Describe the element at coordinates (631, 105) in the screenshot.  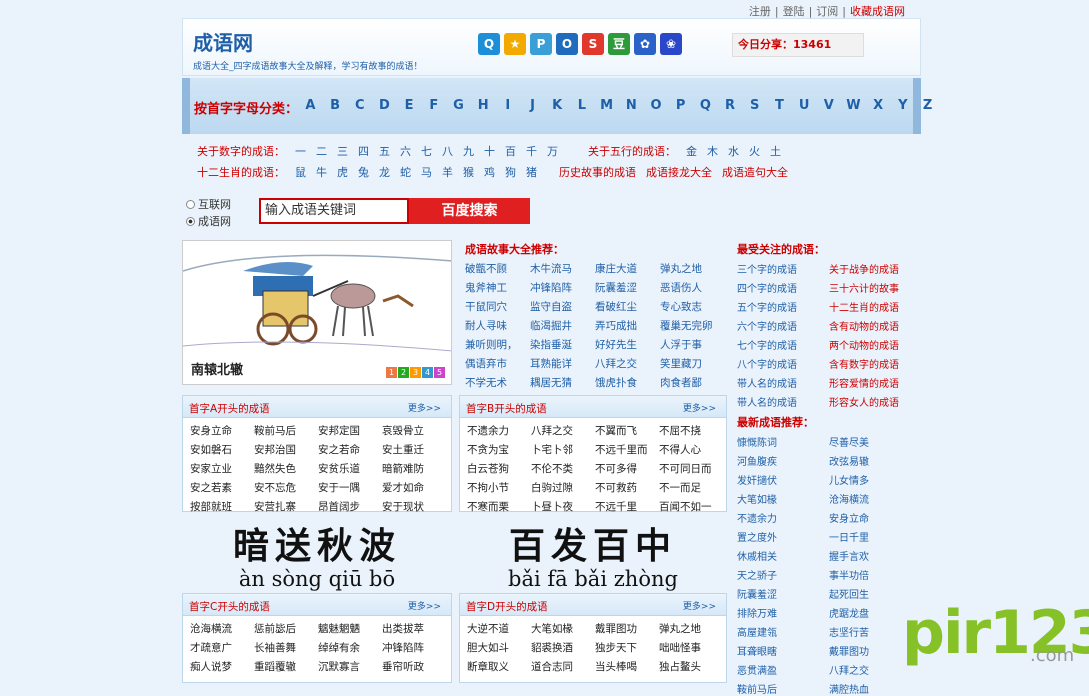
I see `letter-n: N` at that location.